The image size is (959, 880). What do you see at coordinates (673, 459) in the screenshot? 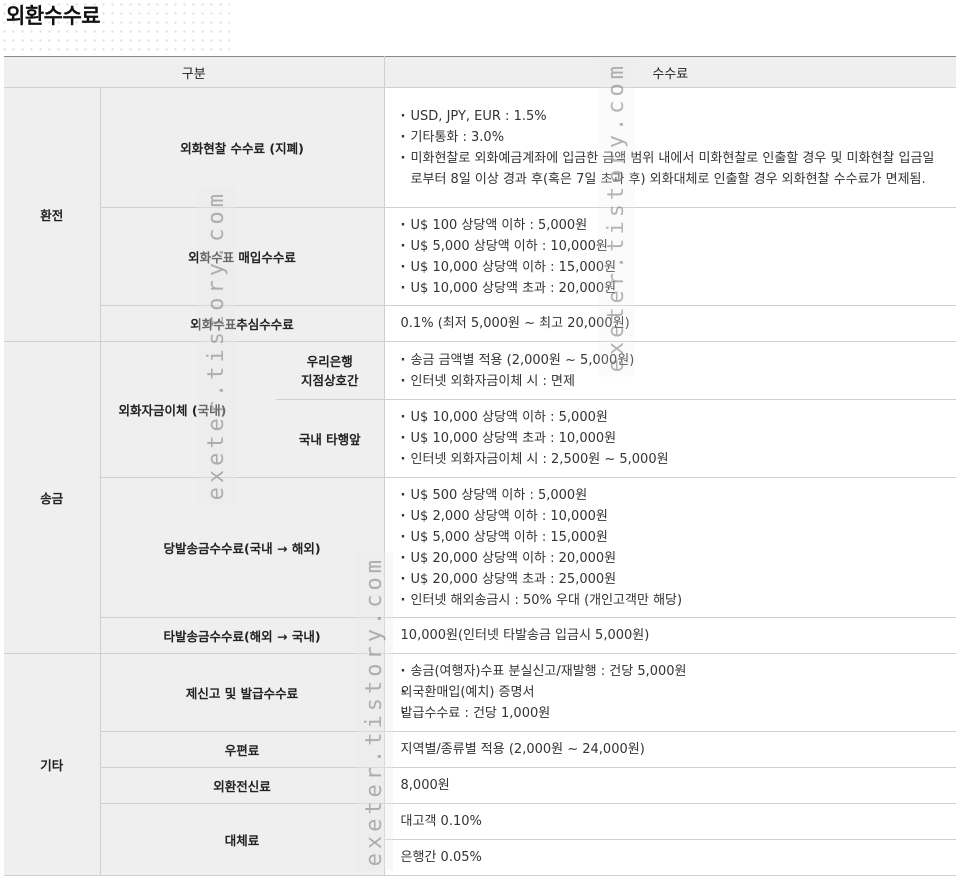
I see `list-item: 인터넷 외화자금이체 시 : 2,500원 ~ 5,000원` at bounding box center [673, 459].